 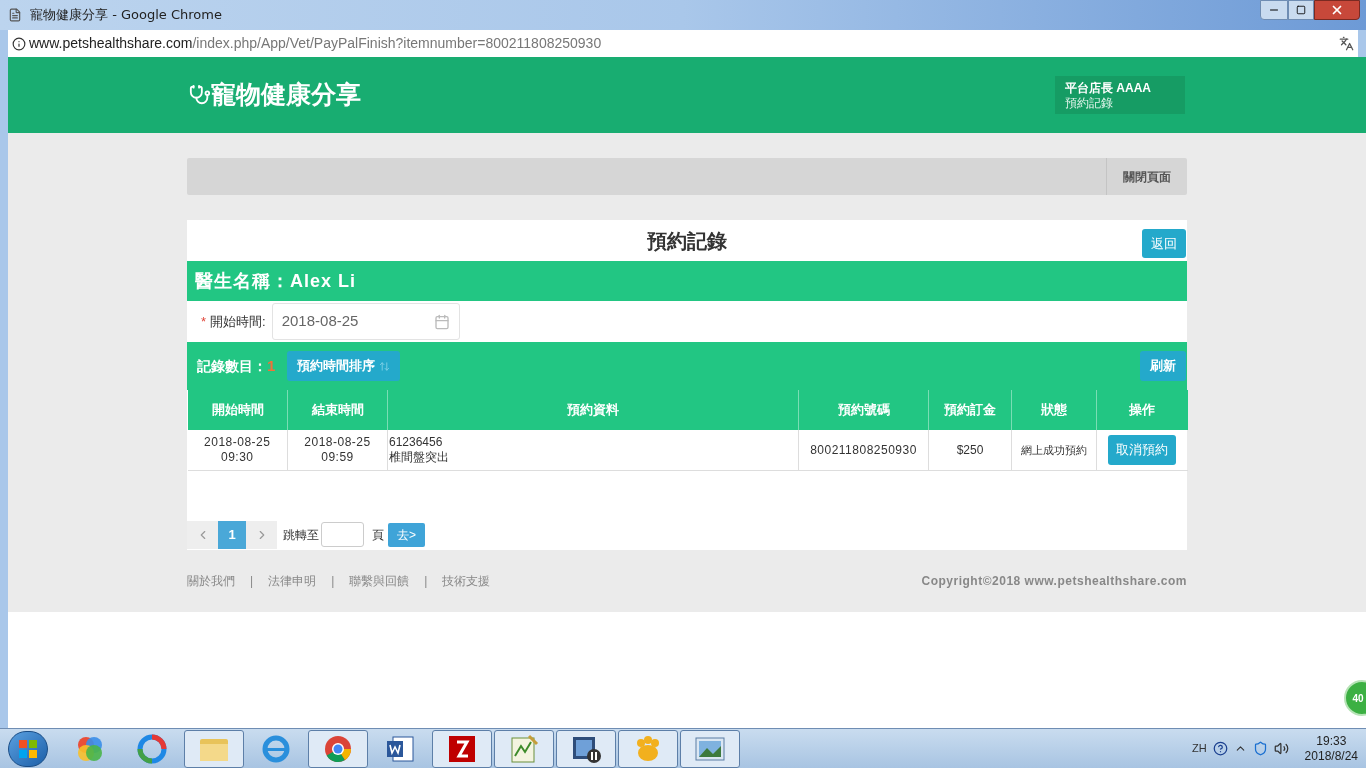 I want to click on column-header: 開始時間, so click(x=237, y=410).